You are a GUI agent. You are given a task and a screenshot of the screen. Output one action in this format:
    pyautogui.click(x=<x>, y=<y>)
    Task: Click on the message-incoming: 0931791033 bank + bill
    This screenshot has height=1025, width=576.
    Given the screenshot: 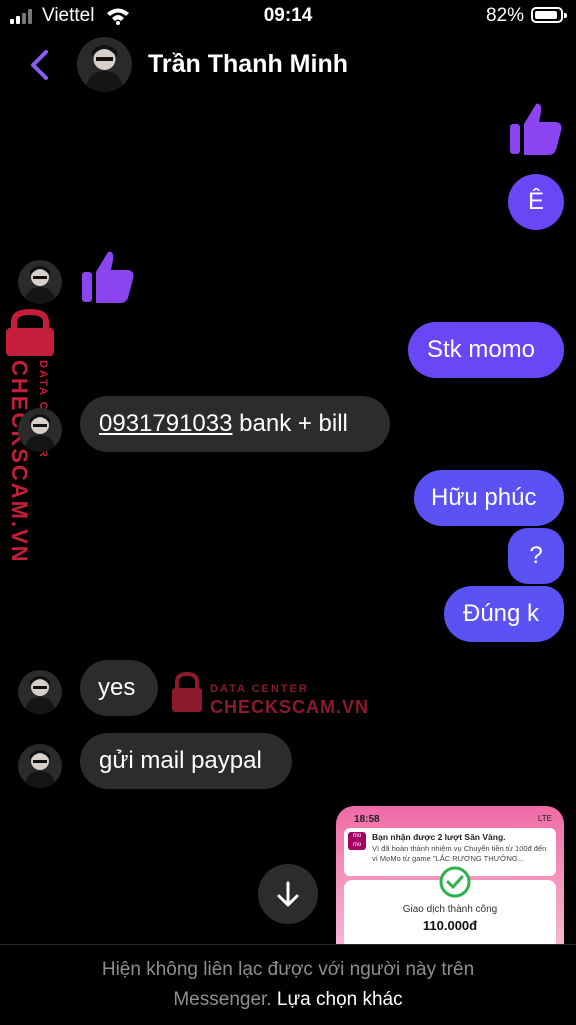 What is the action you would take?
    pyautogui.click(x=235, y=424)
    